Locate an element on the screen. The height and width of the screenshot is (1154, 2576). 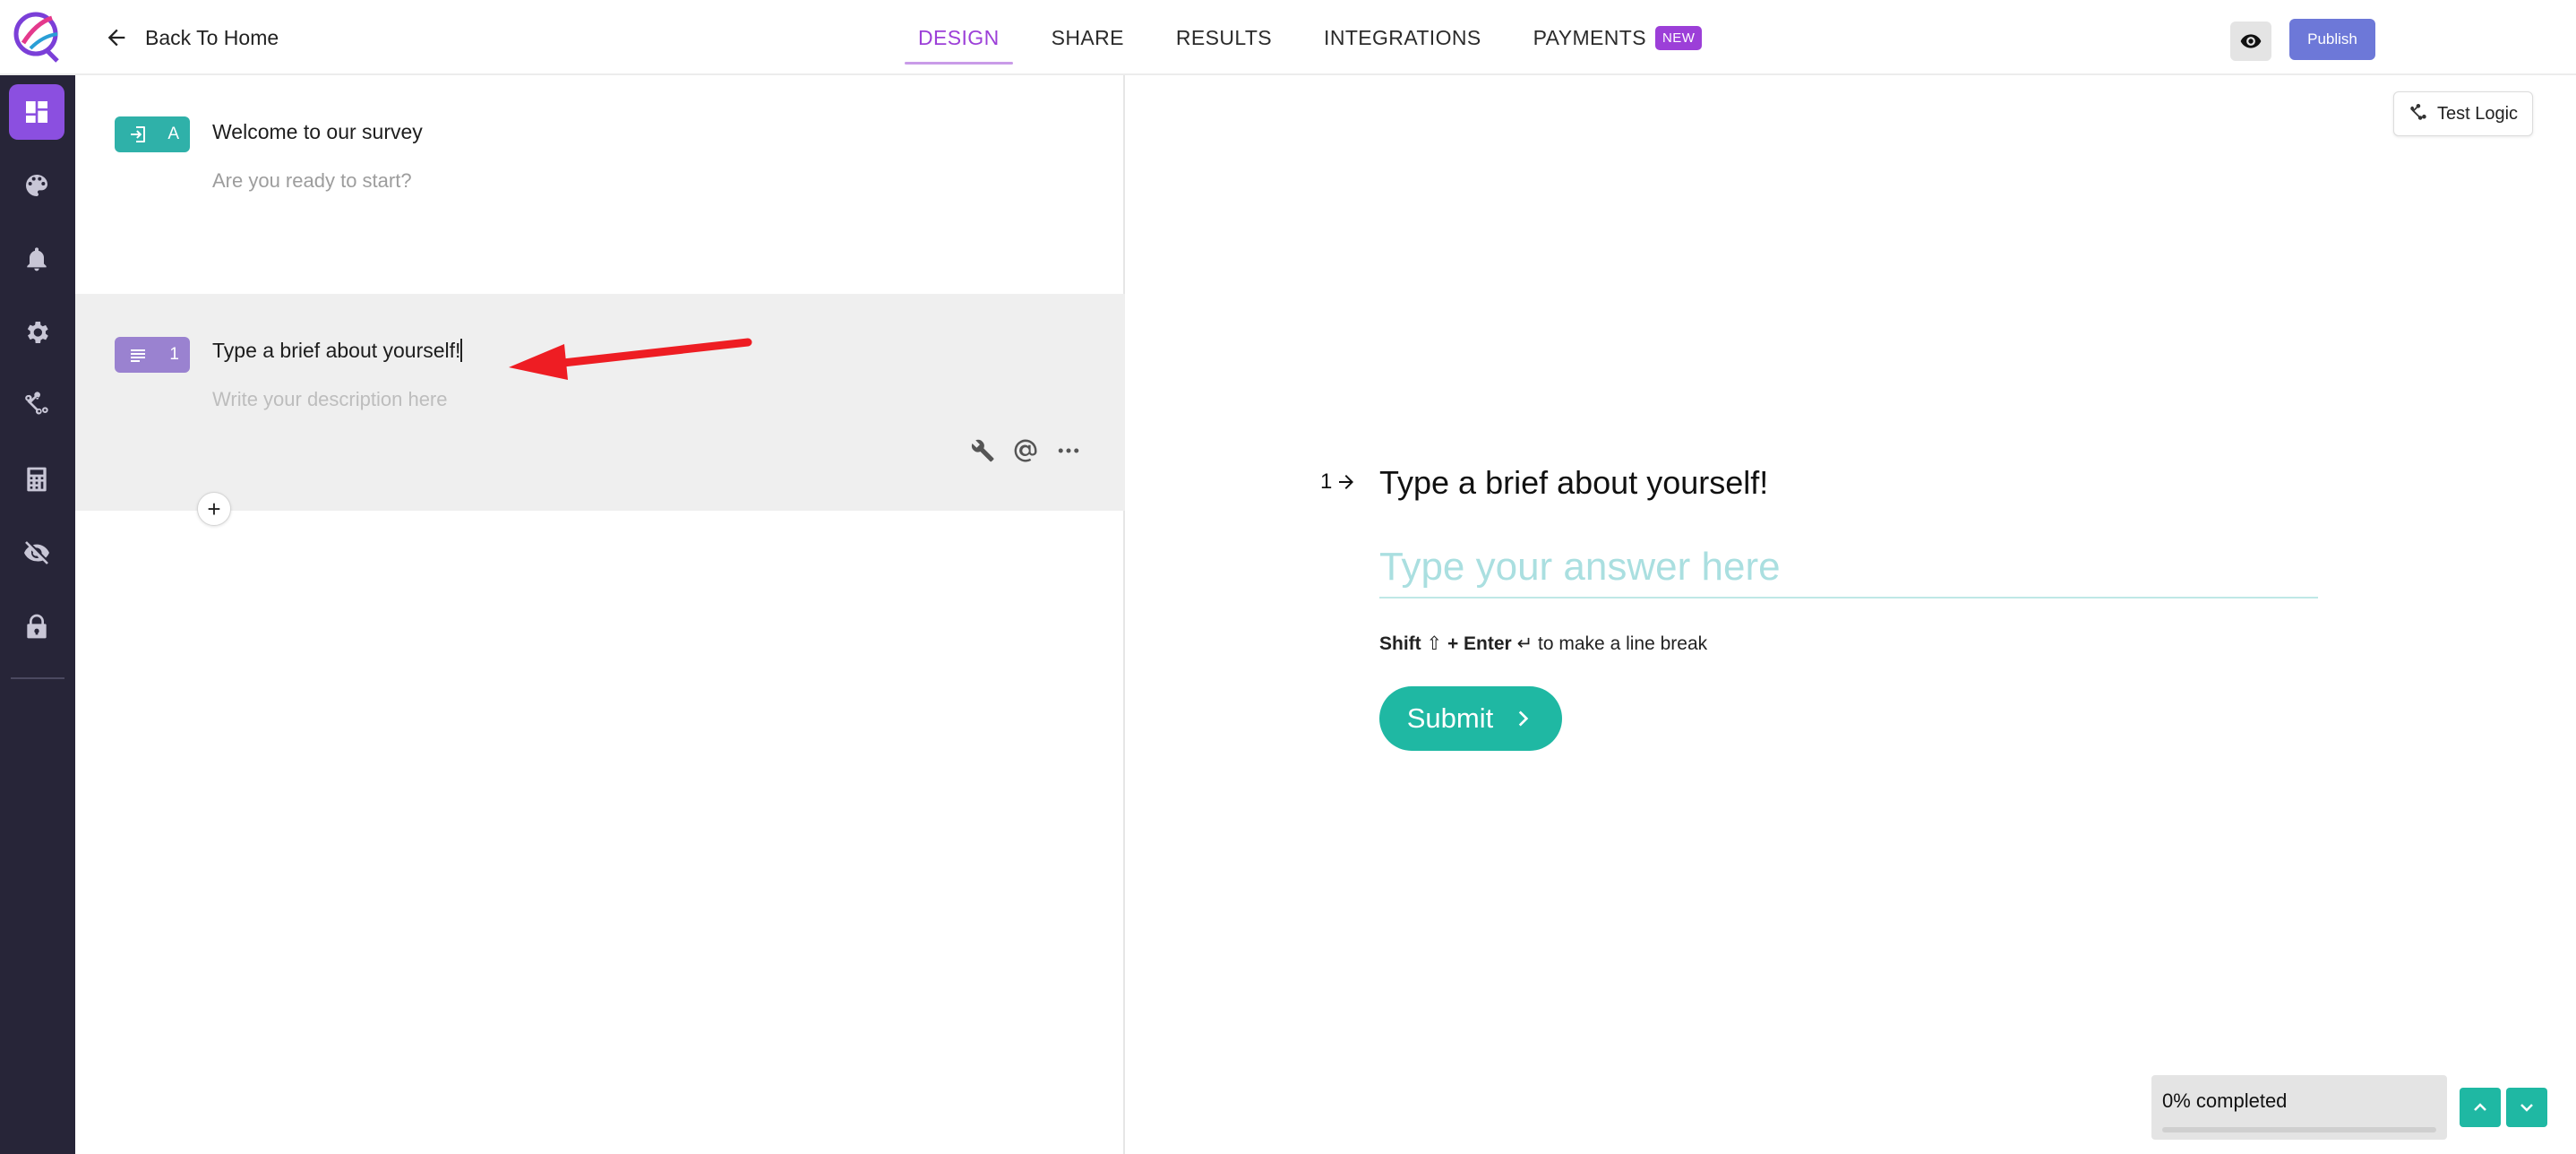
sidebar-item-logic is located at coordinates (36, 406).